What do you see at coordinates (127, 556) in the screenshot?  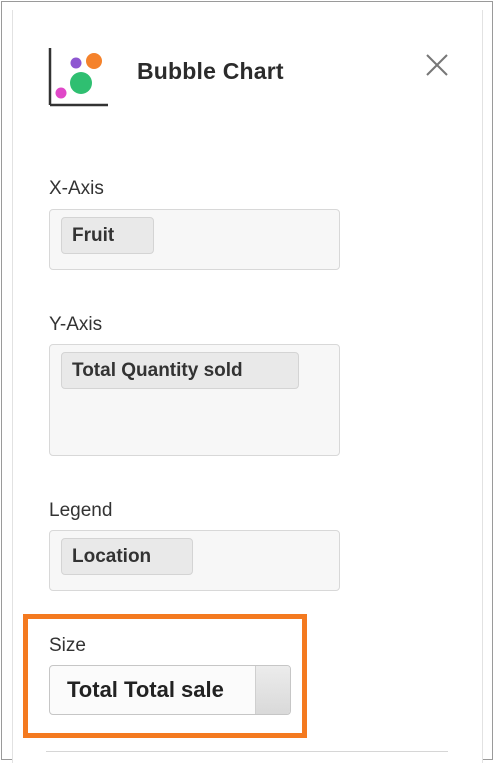 I see `legend-field-pill: Location` at bounding box center [127, 556].